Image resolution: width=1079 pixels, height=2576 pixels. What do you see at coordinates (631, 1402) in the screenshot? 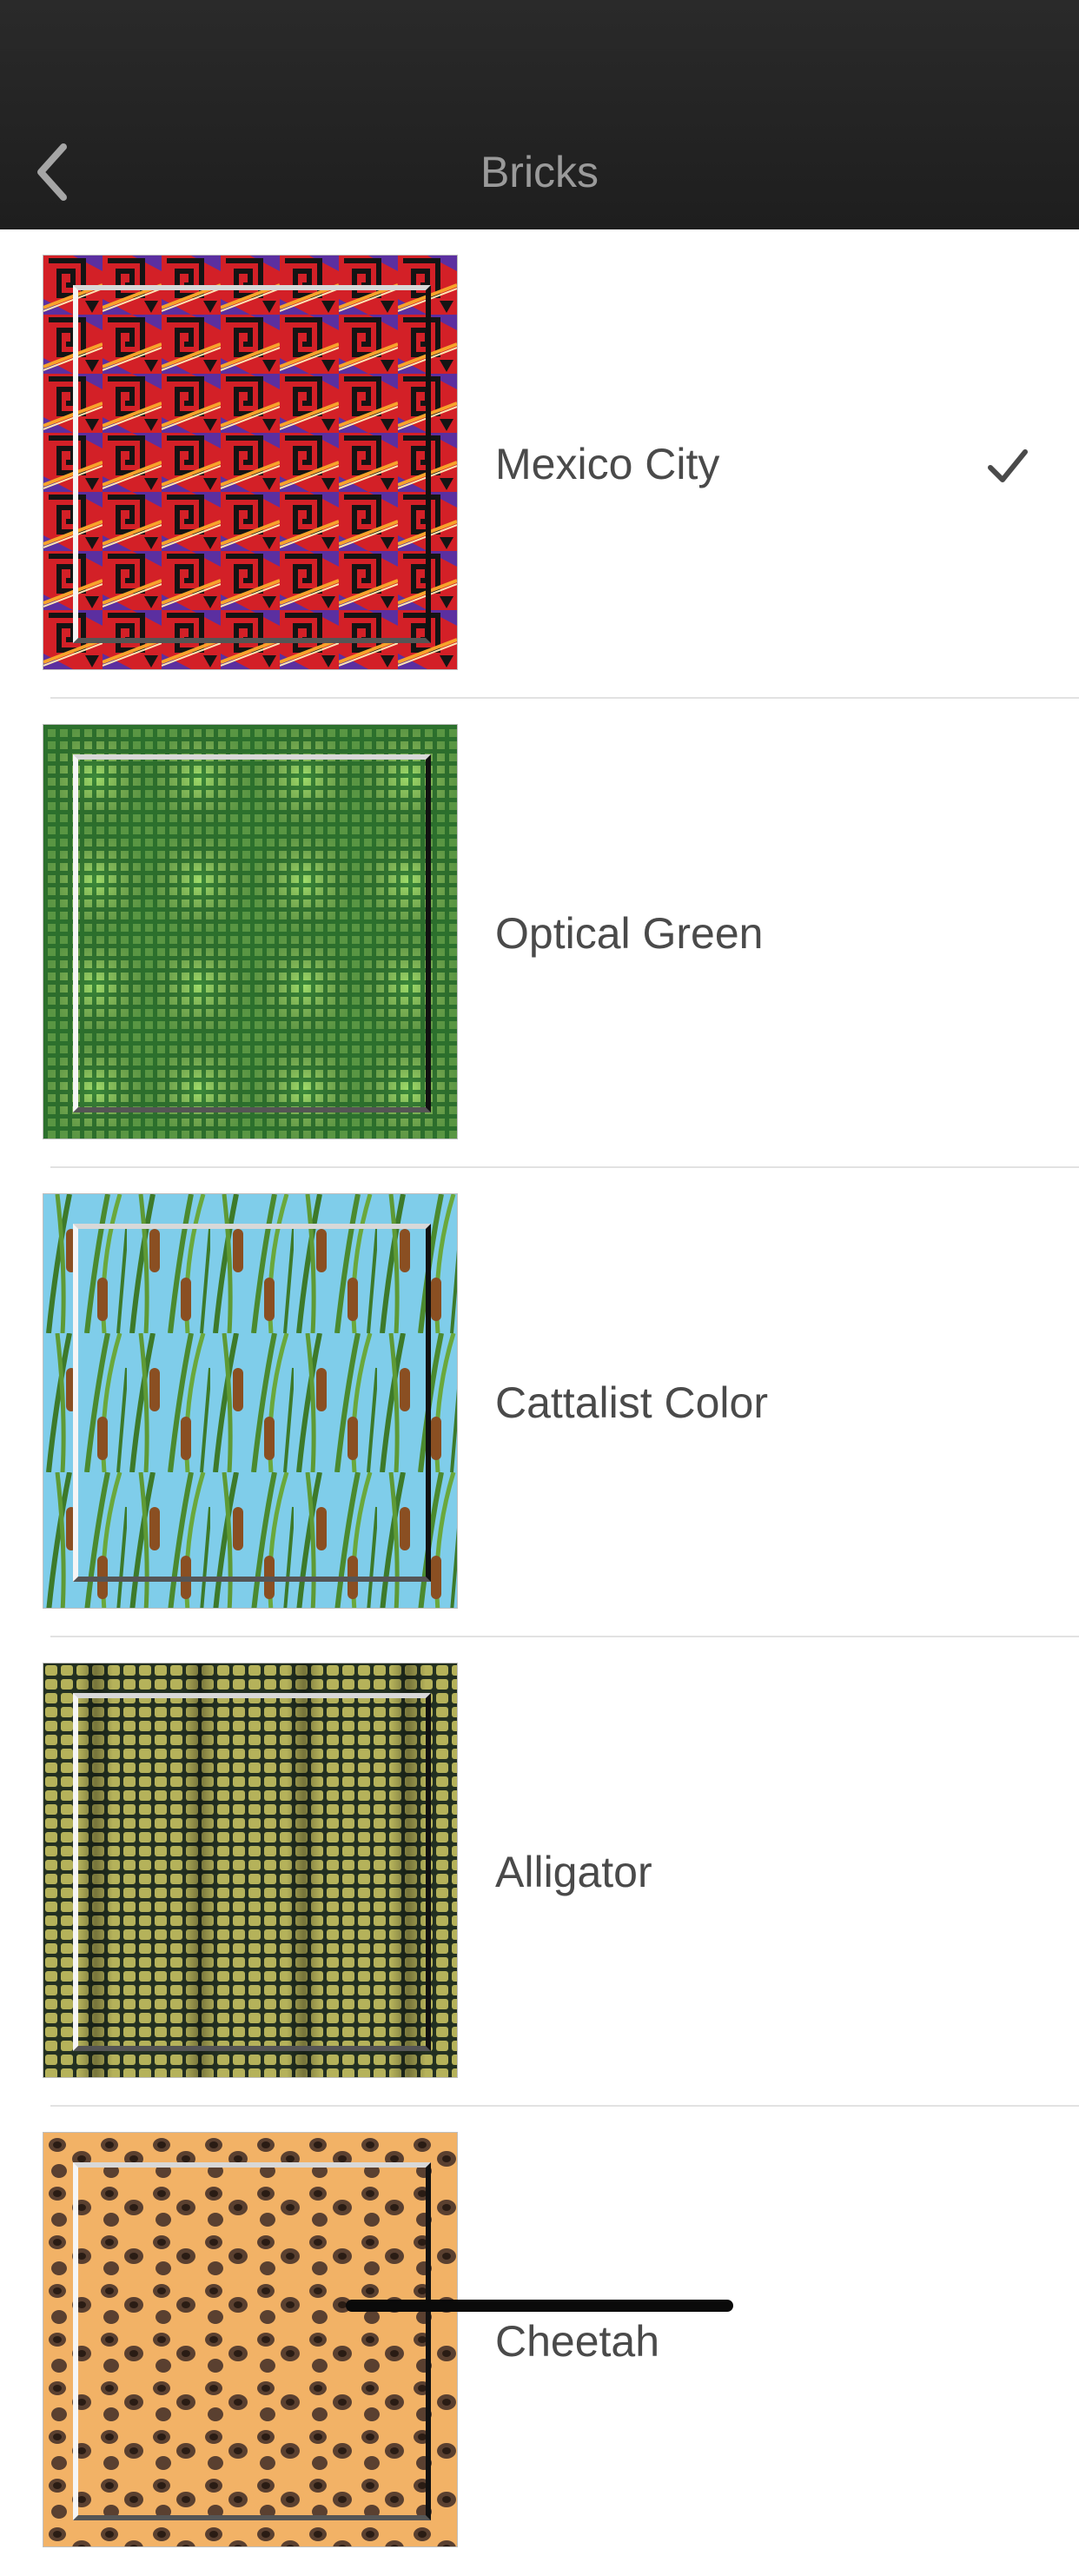
I see `item-label: Cattalist Color` at bounding box center [631, 1402].